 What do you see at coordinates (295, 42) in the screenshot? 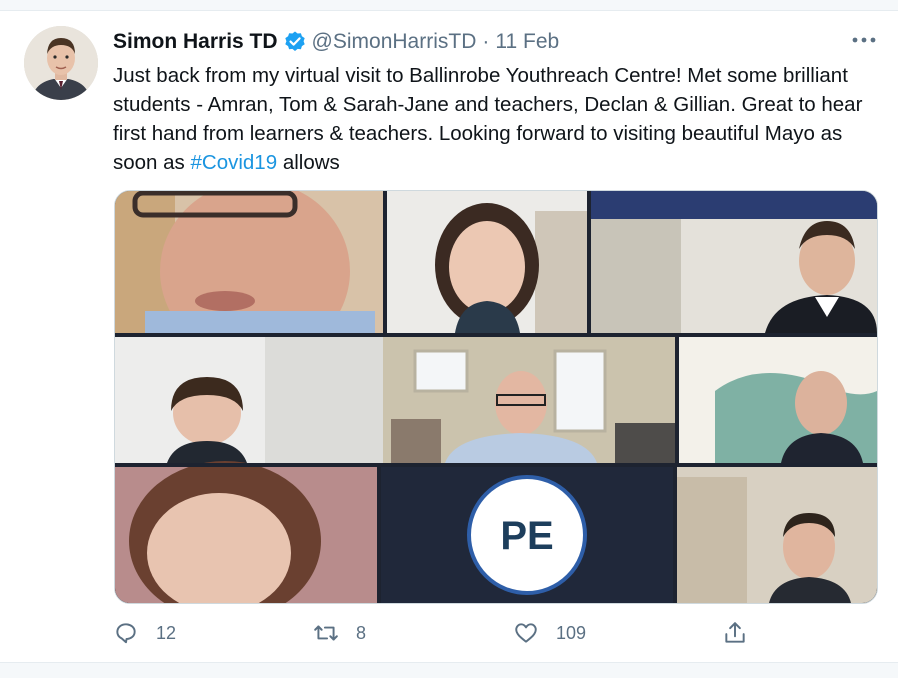
I see `verified-badge-icon` at bounding box center [295, 42].